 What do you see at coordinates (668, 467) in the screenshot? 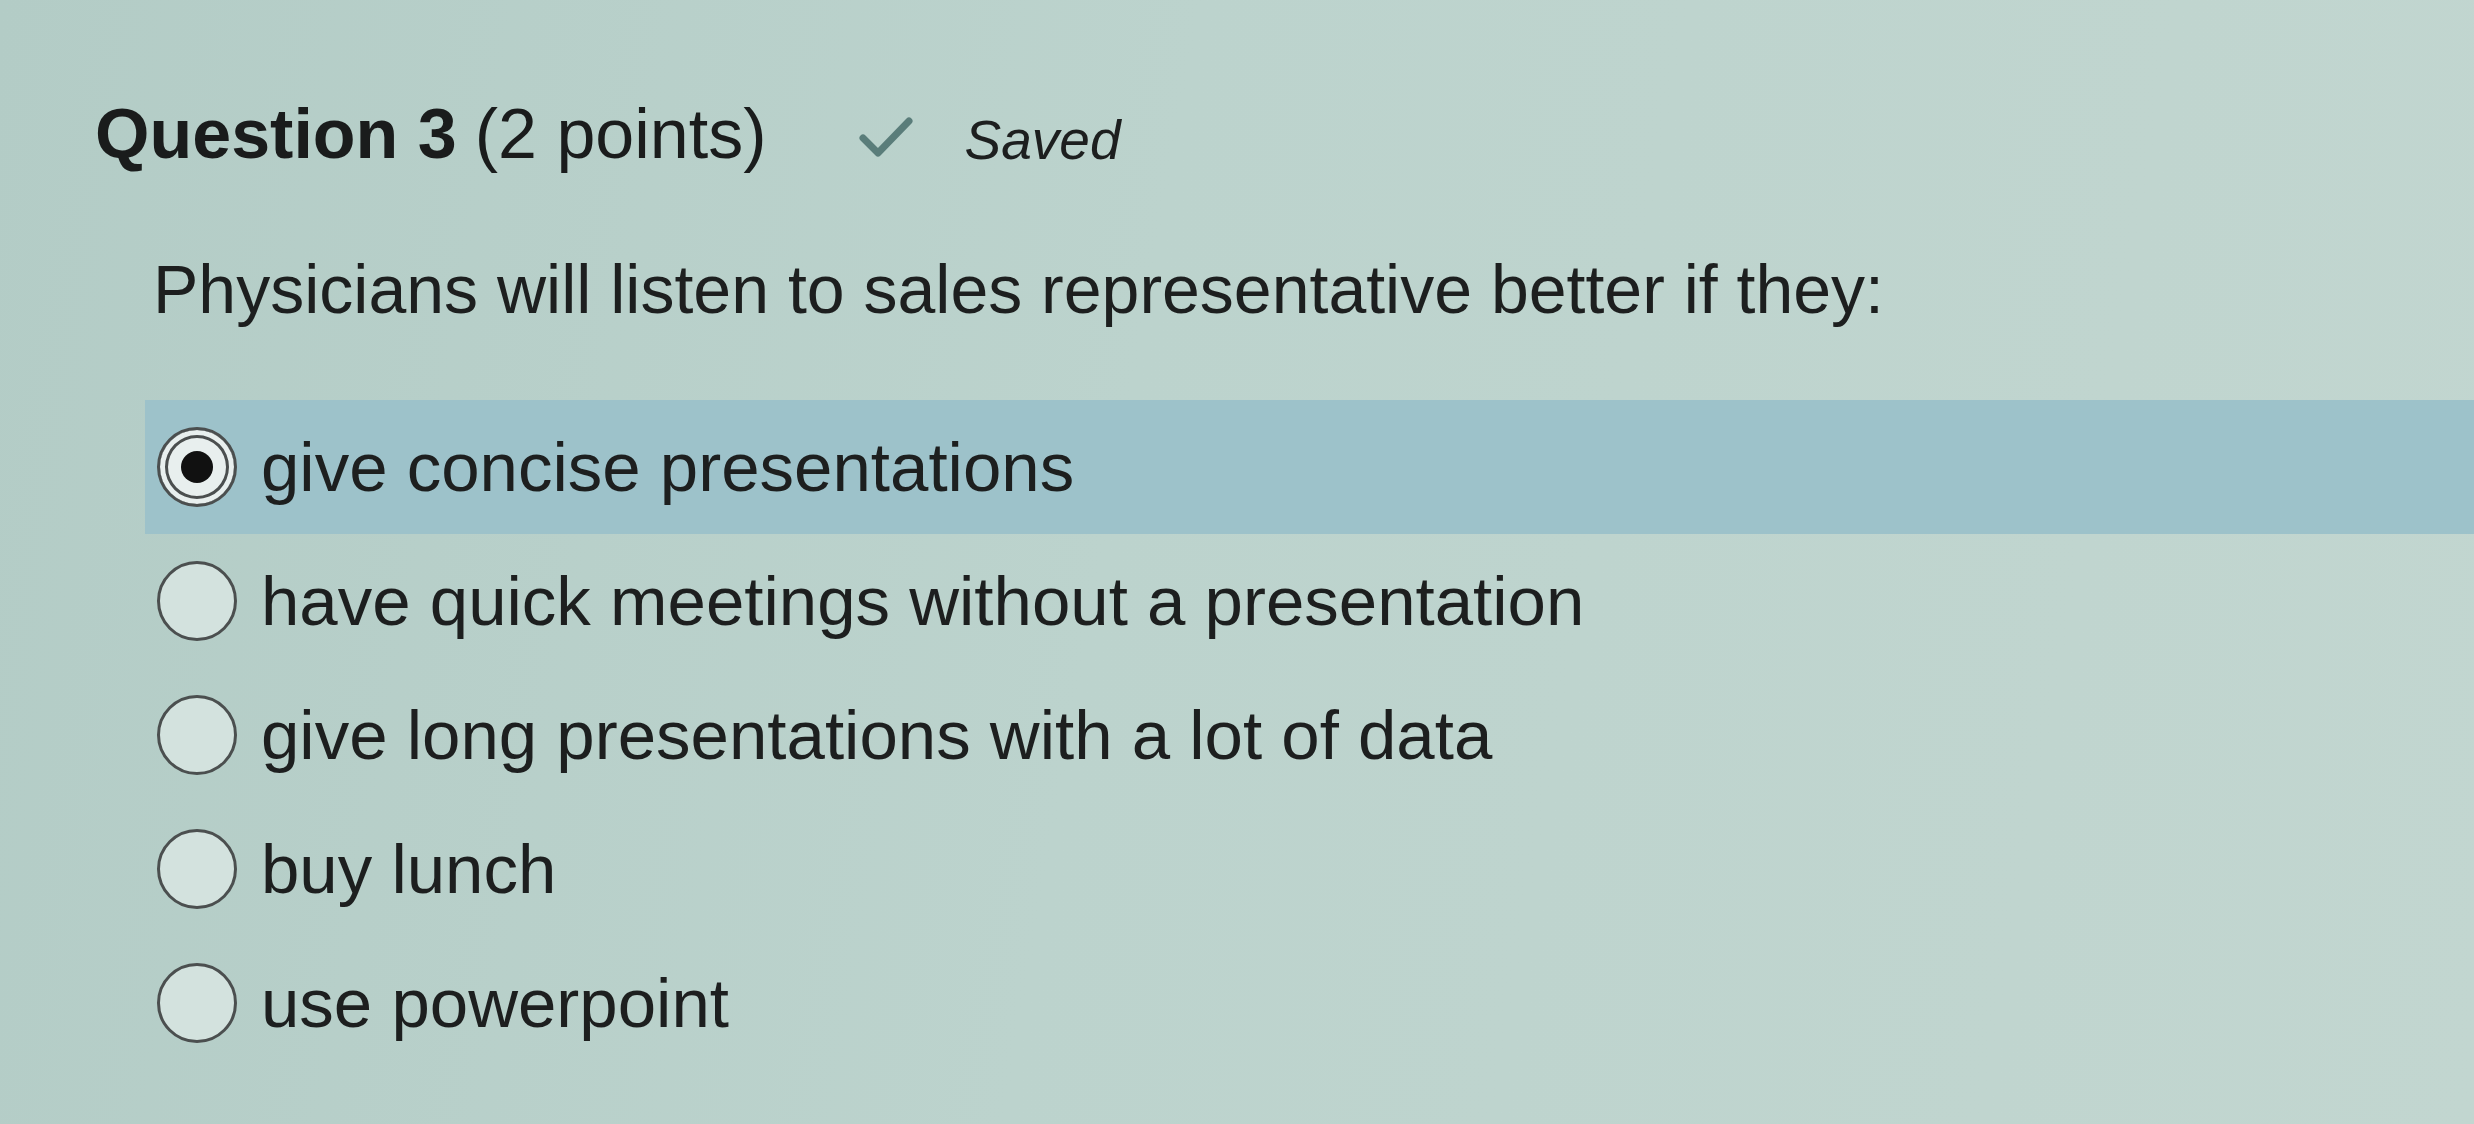
I see `option-label: give concise presentations` at bounding box center [668, 467].